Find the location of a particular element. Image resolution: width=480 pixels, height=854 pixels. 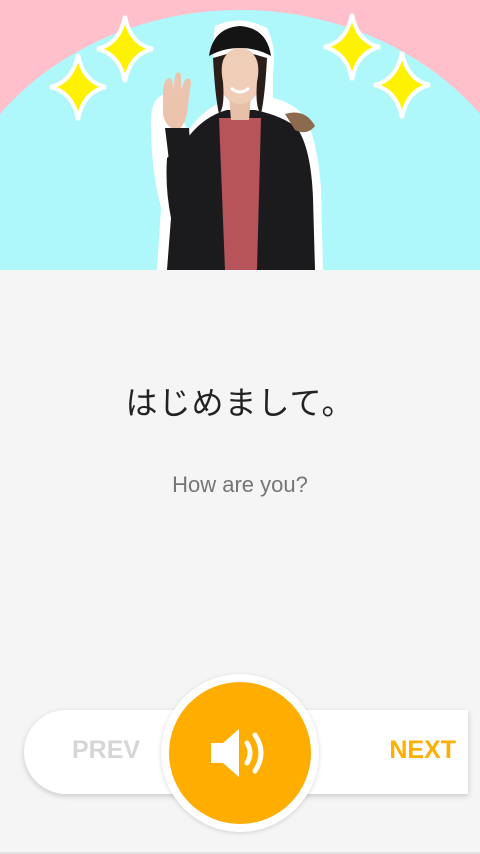

speaker-icon is located at coordinates (237, 753).